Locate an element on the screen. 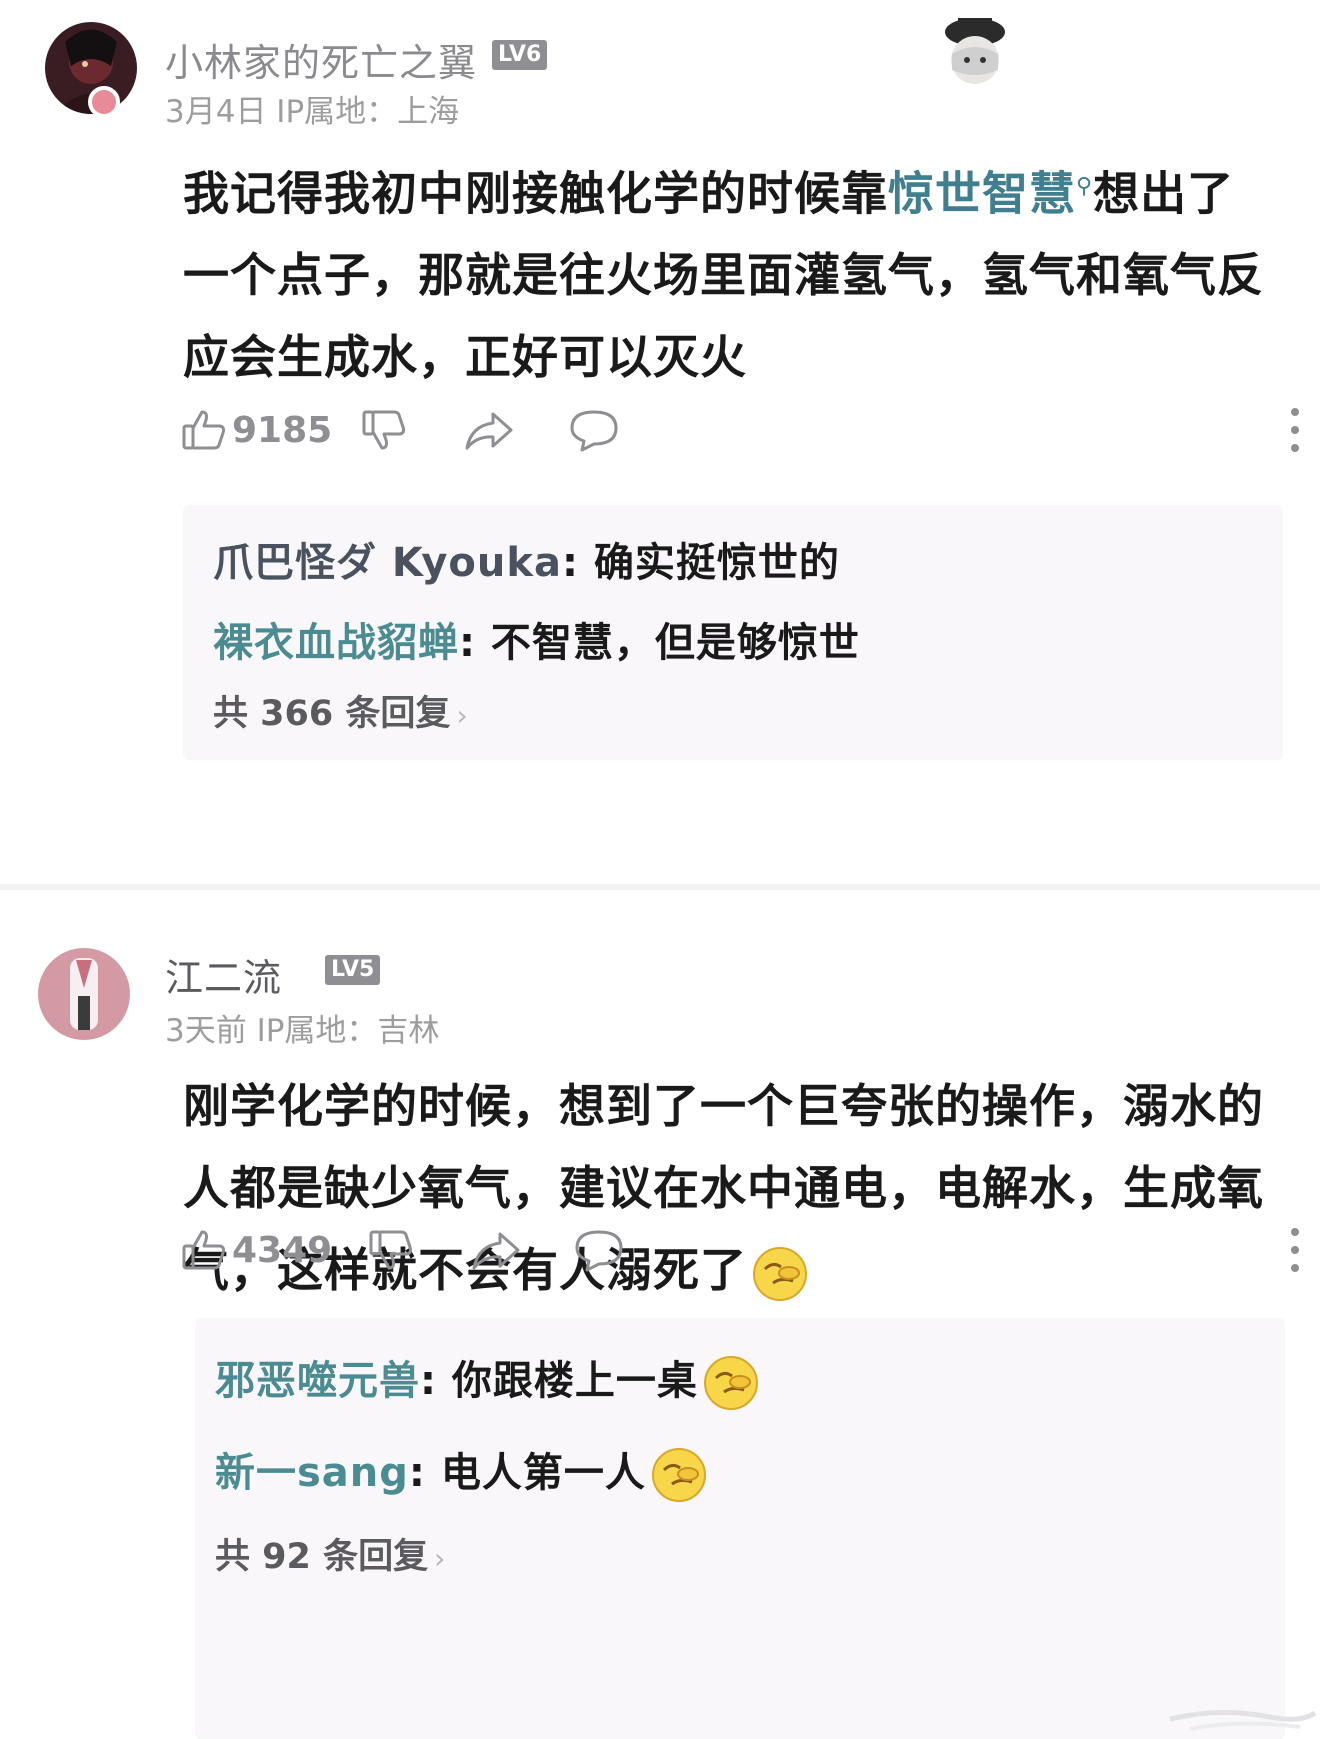  like-button: 9185 is located at coordinates (256, 430).